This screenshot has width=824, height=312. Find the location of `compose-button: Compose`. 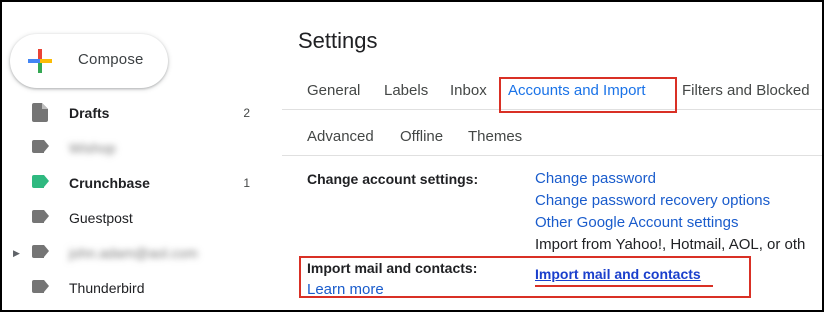

compose-button: Compose is located at coordinates (89, 61).